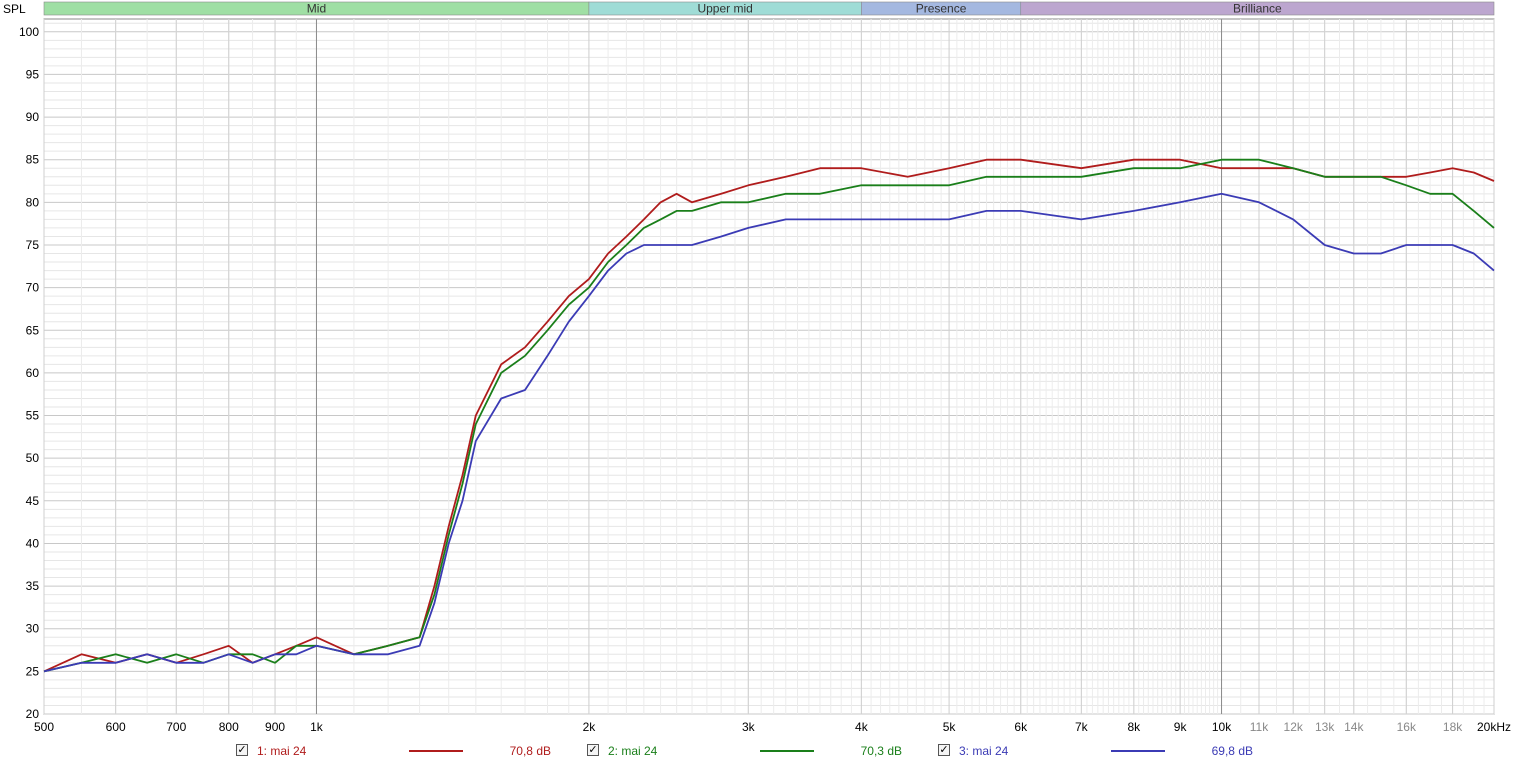  What do you see at coordinates (316, 9) in the screenshot?
I see `band-label: Mid` at bounding box center [316, 9].